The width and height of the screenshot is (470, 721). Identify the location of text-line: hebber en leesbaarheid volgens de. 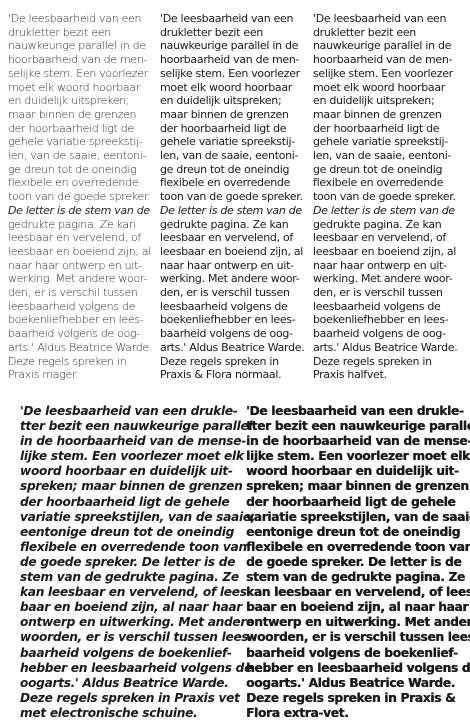
(358, 667).